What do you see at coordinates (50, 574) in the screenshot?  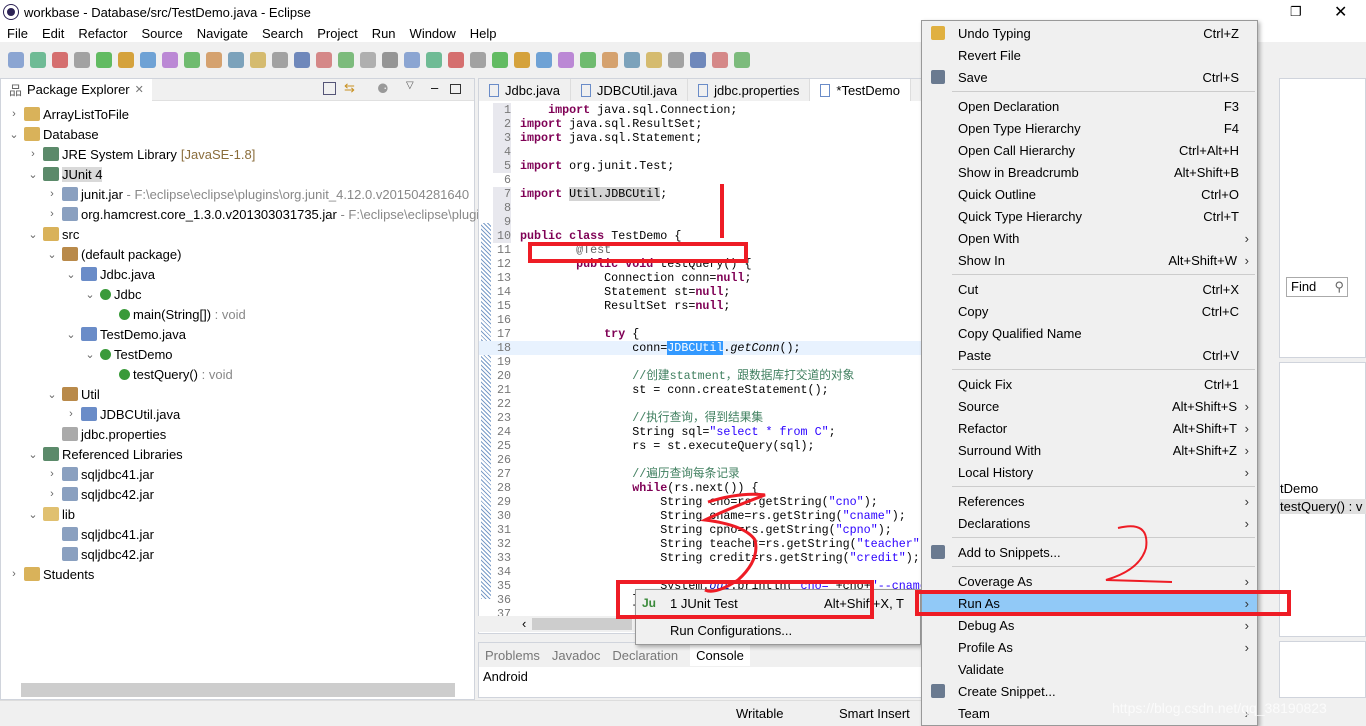 I see `tree-item: › Students` at bounding box center [50, 574].